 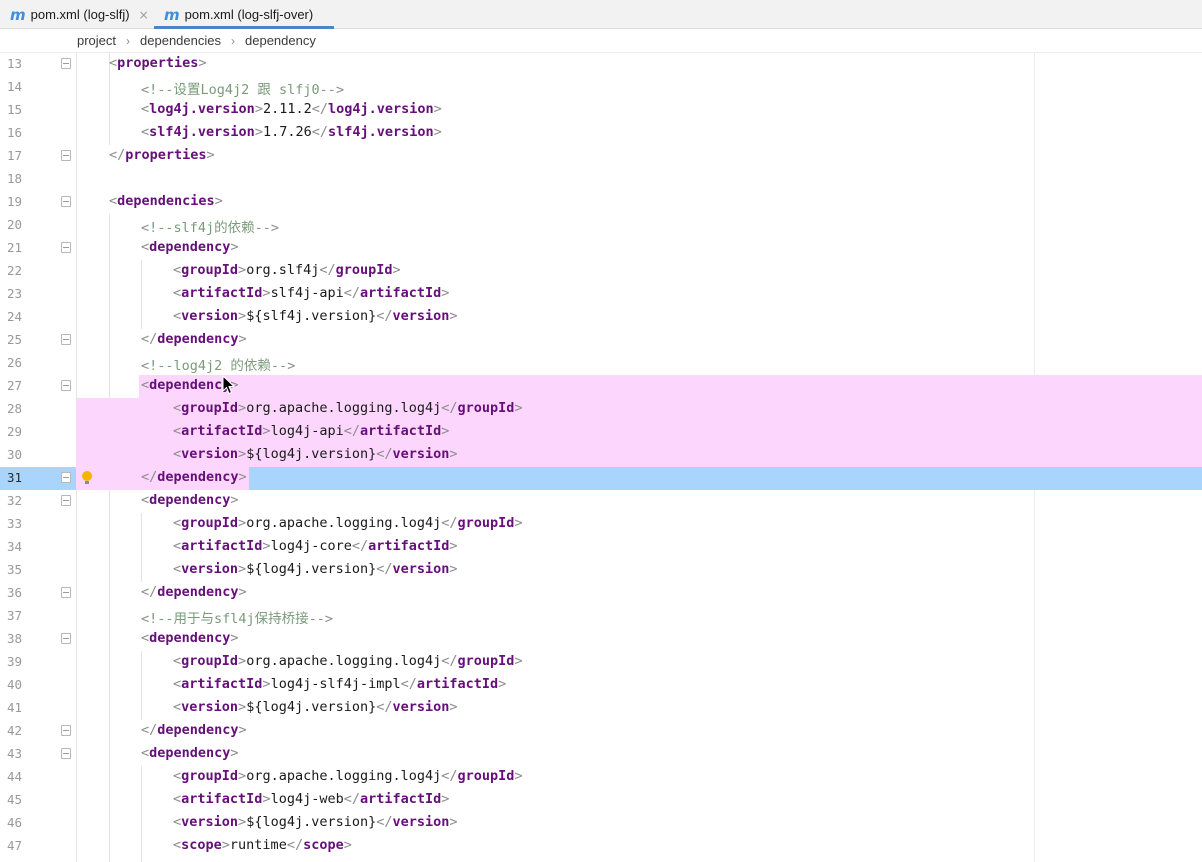 I want to click on code-line: 15 <log4j.version>2.11.2</log4j.version>, so click(x=601, y=110).